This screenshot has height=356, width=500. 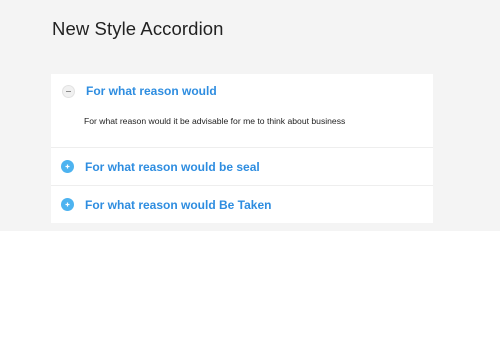 I want to click on page-title: New Style Accordion, so click(x=138, y=28).